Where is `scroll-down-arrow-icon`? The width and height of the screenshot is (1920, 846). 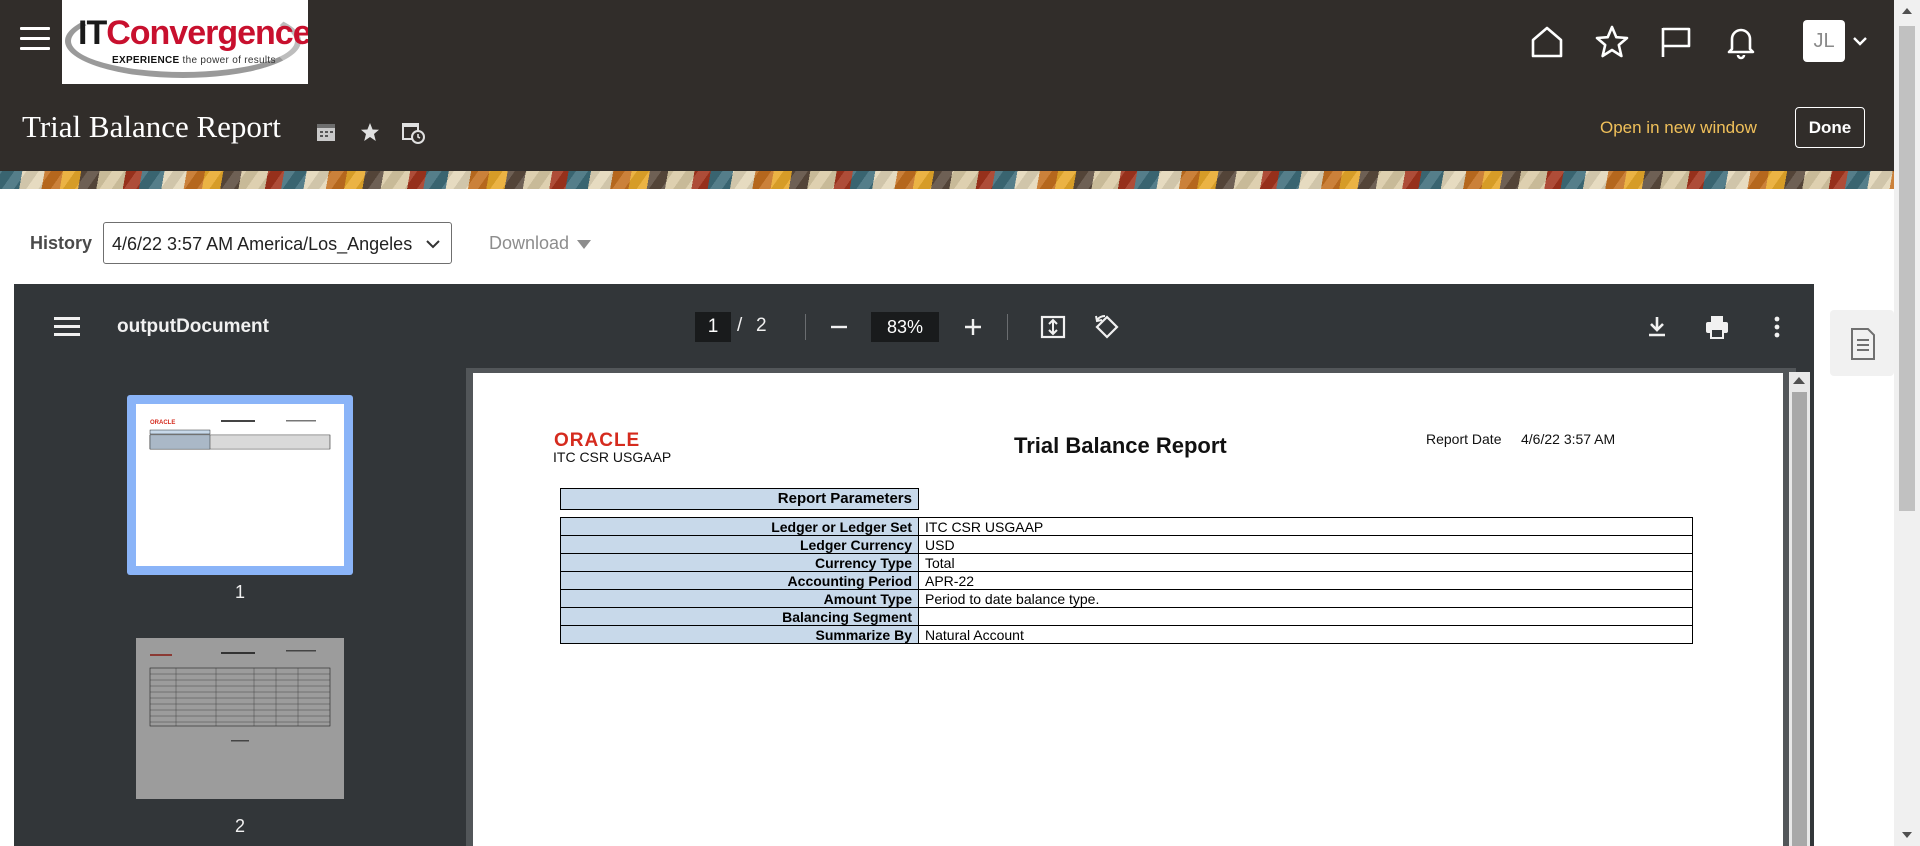
scroll-down-arrow-icon is located at coordinates (1907, 835).